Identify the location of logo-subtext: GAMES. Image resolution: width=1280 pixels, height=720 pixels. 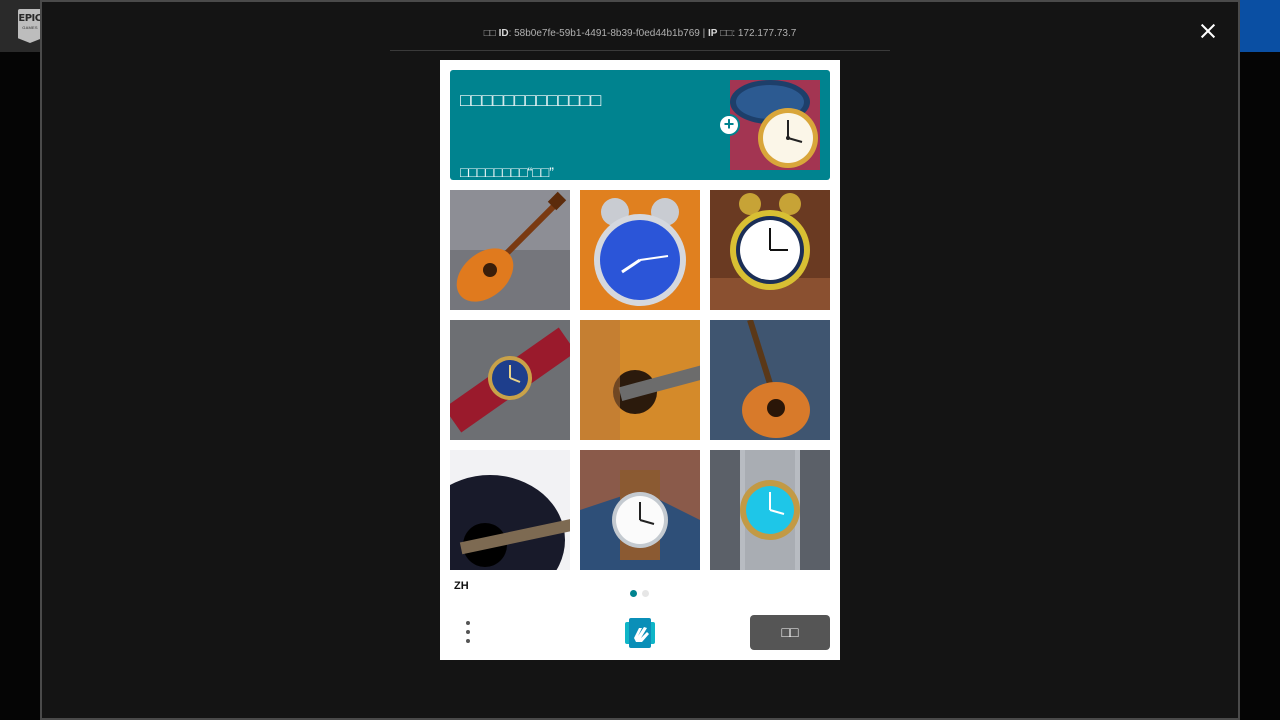
(30, 27).